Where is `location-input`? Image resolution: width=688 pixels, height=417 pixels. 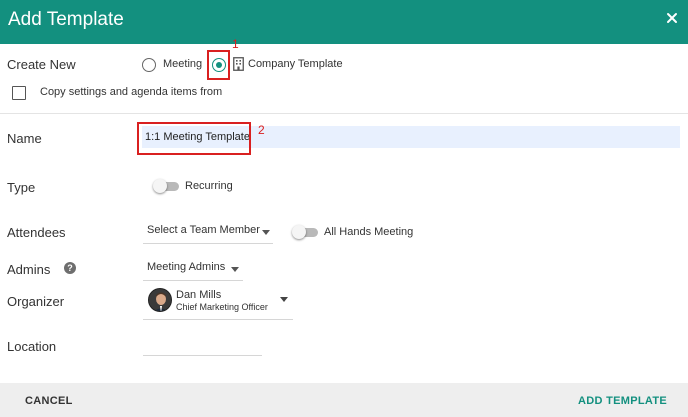
location-input is located at coordinates (202, 345).